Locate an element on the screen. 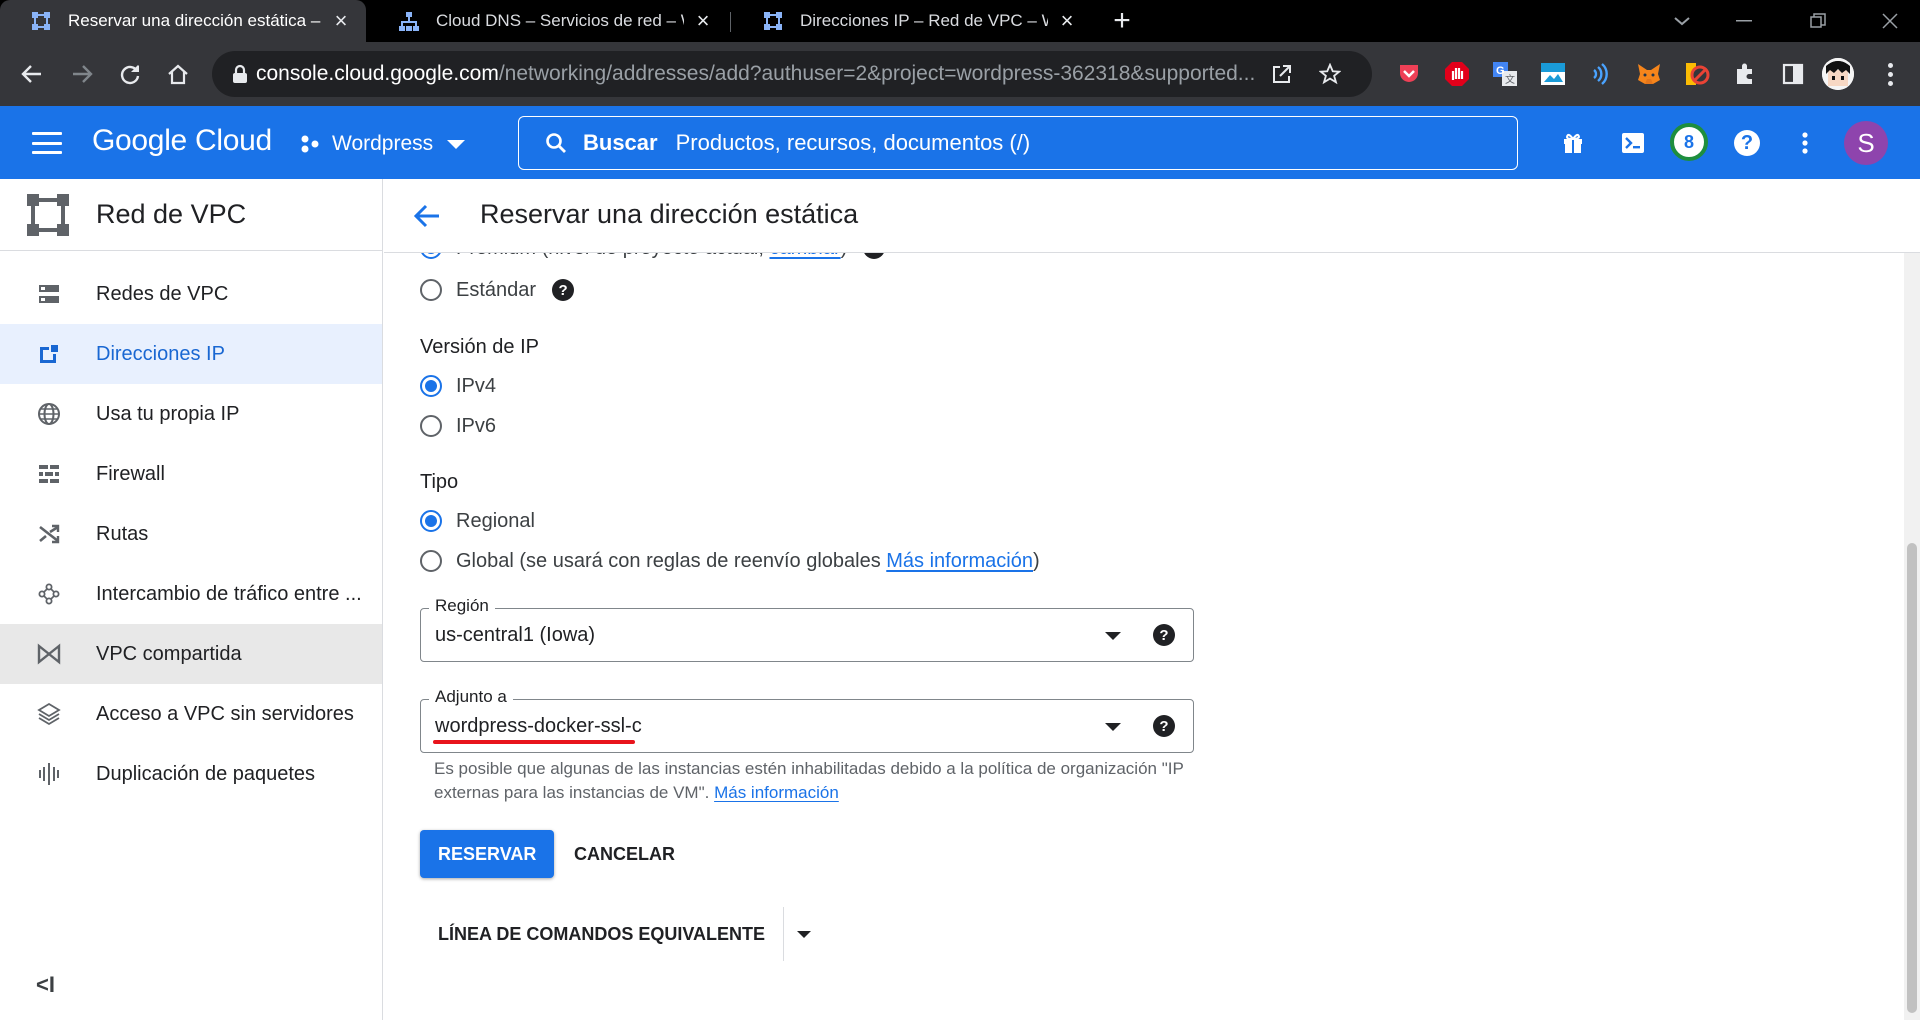  sidebar-item-byoip: Usa tu propia IP is located at coordinates (191, 414).